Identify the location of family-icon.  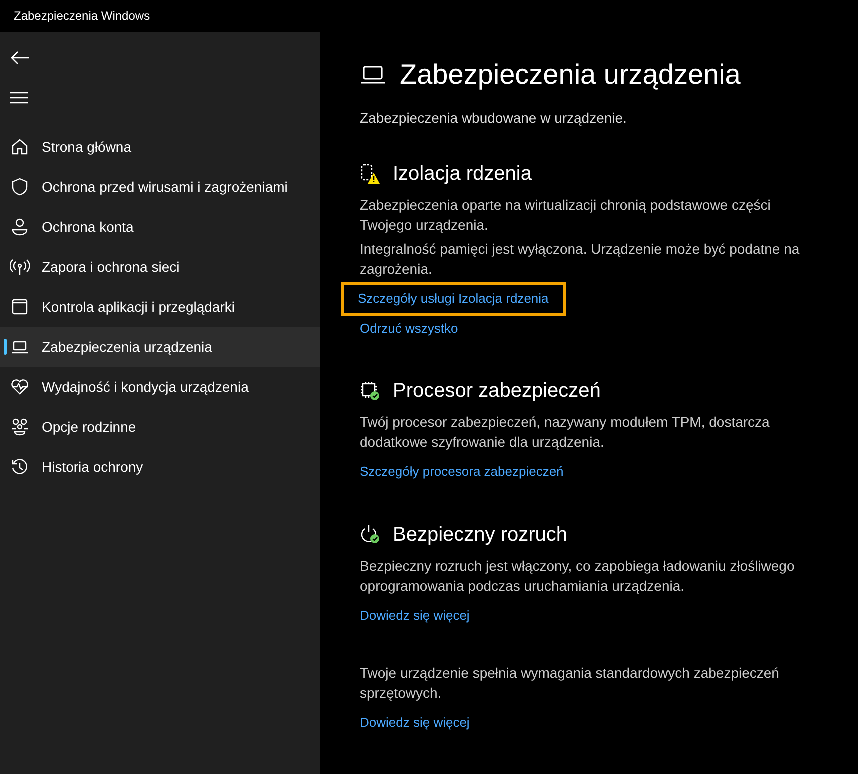
(20, 427).